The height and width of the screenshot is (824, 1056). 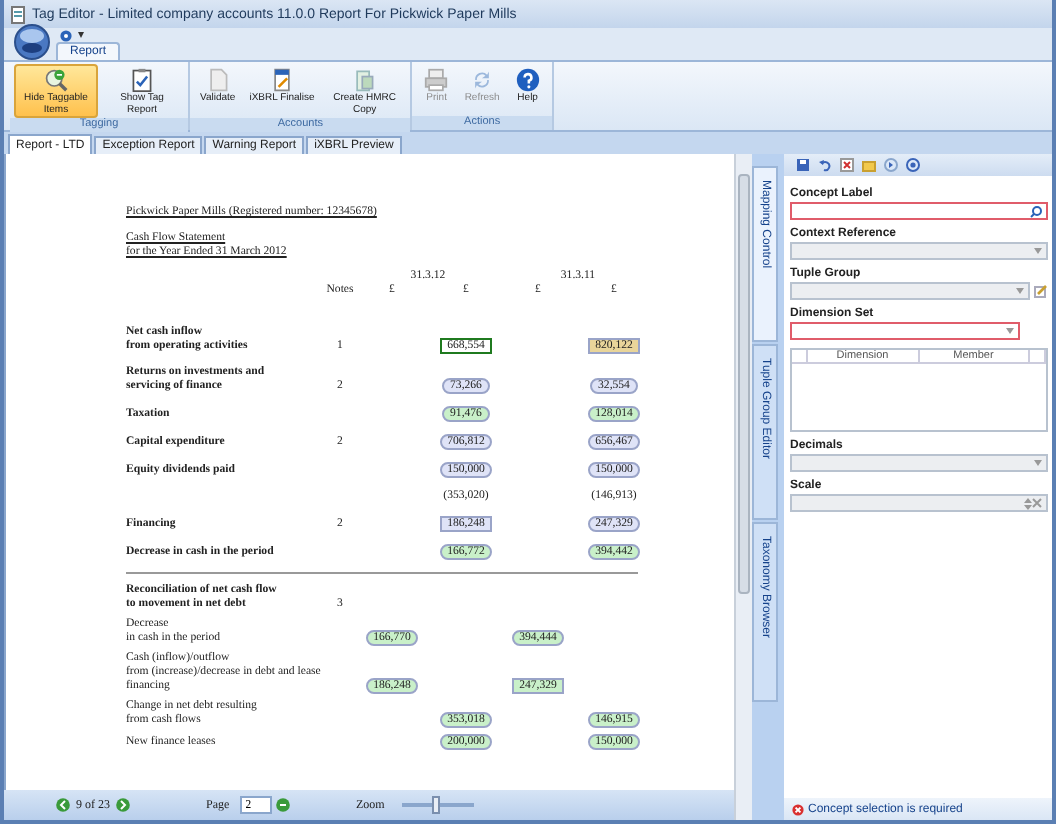 I want to click on folder-icon, so click(x=869, y=165).